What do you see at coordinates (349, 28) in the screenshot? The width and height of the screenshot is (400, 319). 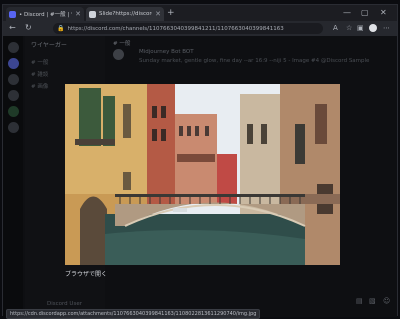 I see `favorite-icon: ☆` at bounding box center [349, 28].